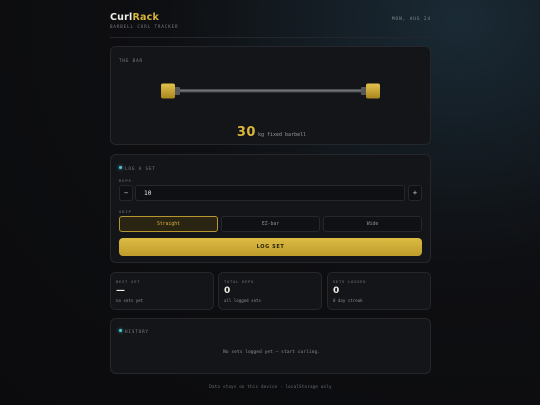 This screenshot has height=405, width=540. Describe the element at coordinates (137, 331) in the screenshot. I see `history-section-label: HISTORY` at that location.